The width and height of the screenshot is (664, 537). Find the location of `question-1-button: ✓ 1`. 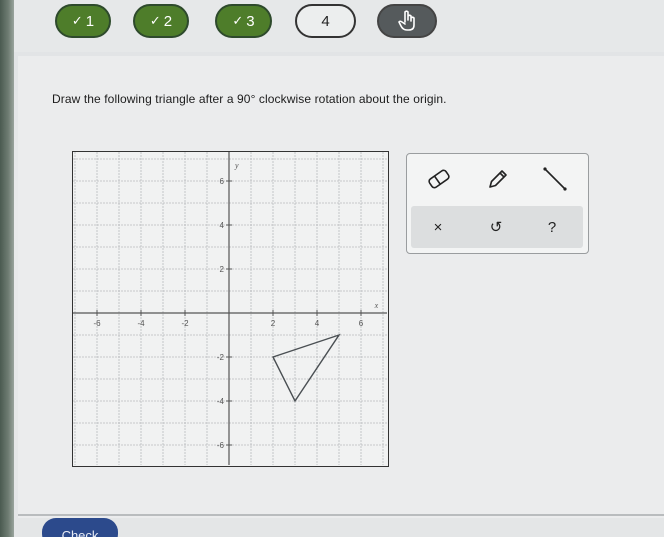

question-1-button: ✓ 1 is located at coordinates (83, 21).